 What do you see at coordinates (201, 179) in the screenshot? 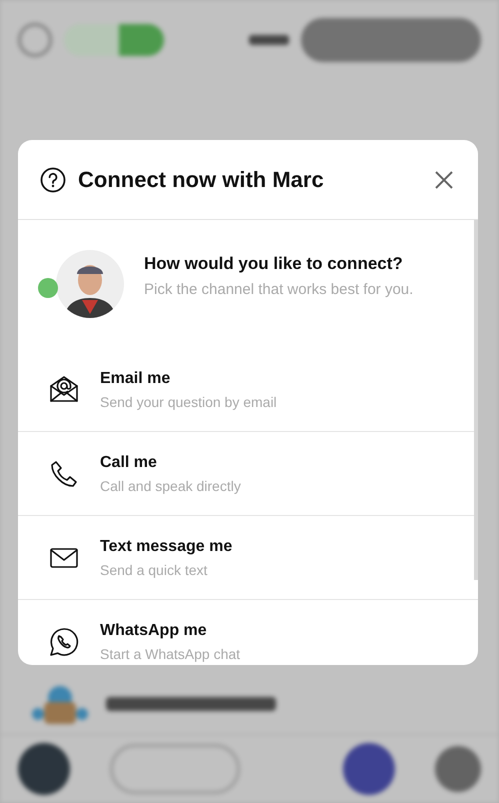
I see `dialog-title: Connect now with Marc` at bounding box center [201, 179].